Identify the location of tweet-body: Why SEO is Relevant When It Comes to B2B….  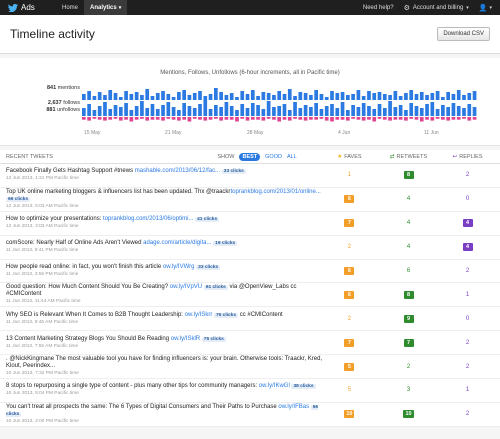
(95, 314).